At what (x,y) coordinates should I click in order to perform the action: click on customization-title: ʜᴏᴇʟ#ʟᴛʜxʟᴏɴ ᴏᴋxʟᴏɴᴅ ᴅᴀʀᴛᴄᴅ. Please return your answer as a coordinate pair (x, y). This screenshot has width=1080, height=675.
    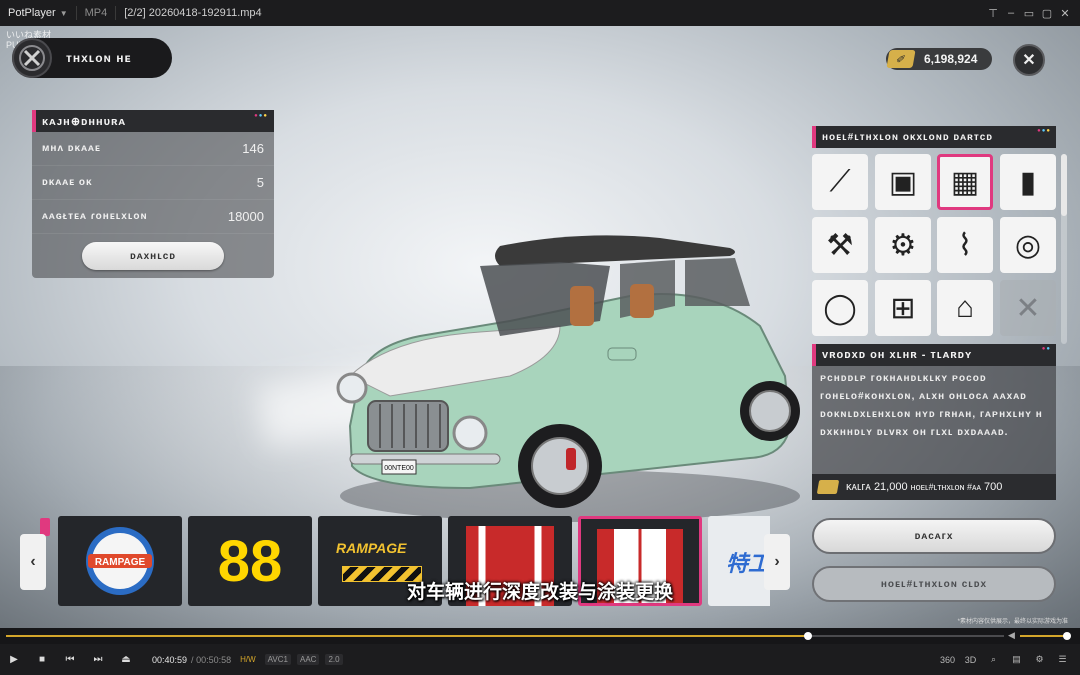
    Looking at the image, I should click on (908, 137).